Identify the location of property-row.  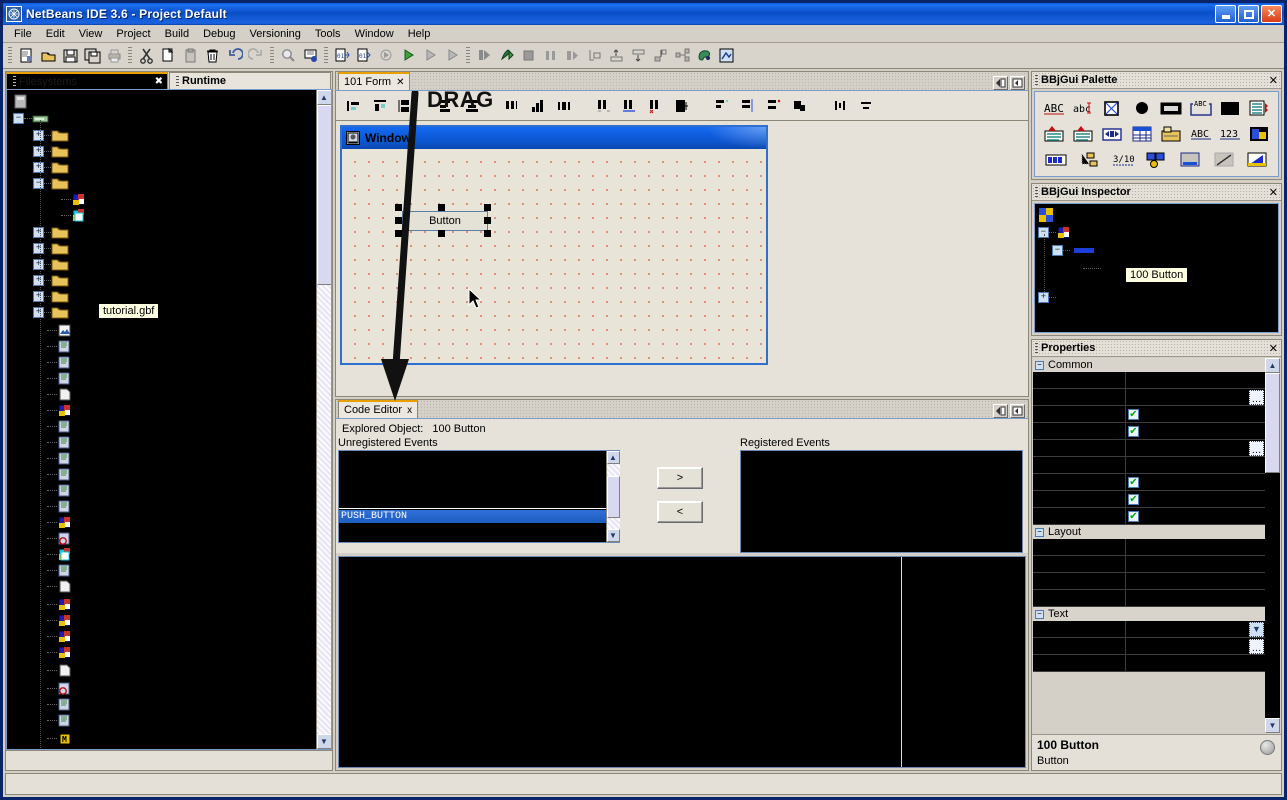
(1149, 380).